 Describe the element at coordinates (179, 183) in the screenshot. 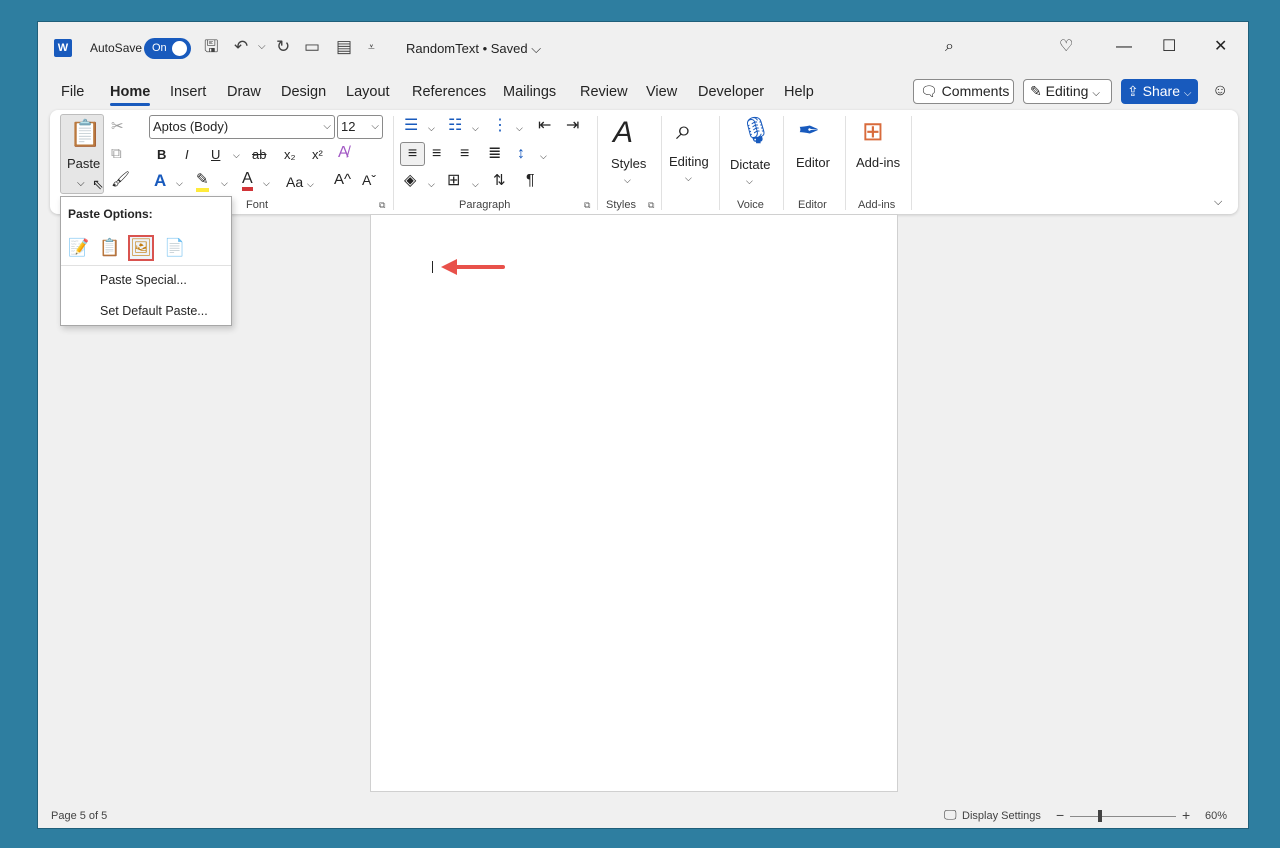

I see `text-effects-chevron-icon: ⌵` at that location.